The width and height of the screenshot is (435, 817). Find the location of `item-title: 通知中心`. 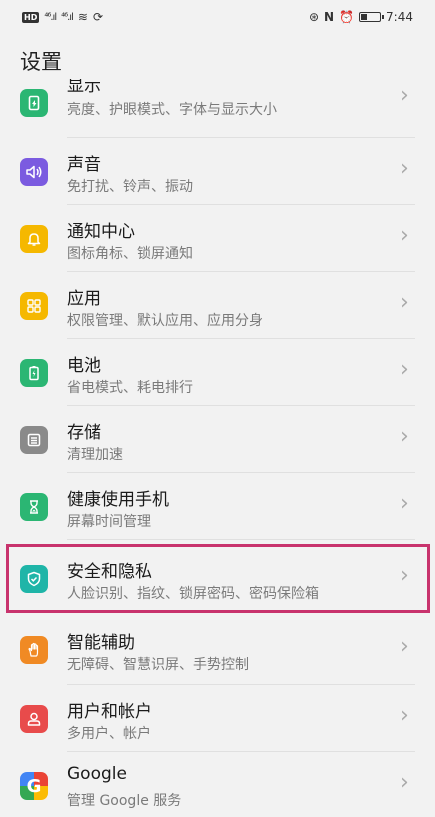

item-title: 通知中心 is located at coordinates (101, 232).